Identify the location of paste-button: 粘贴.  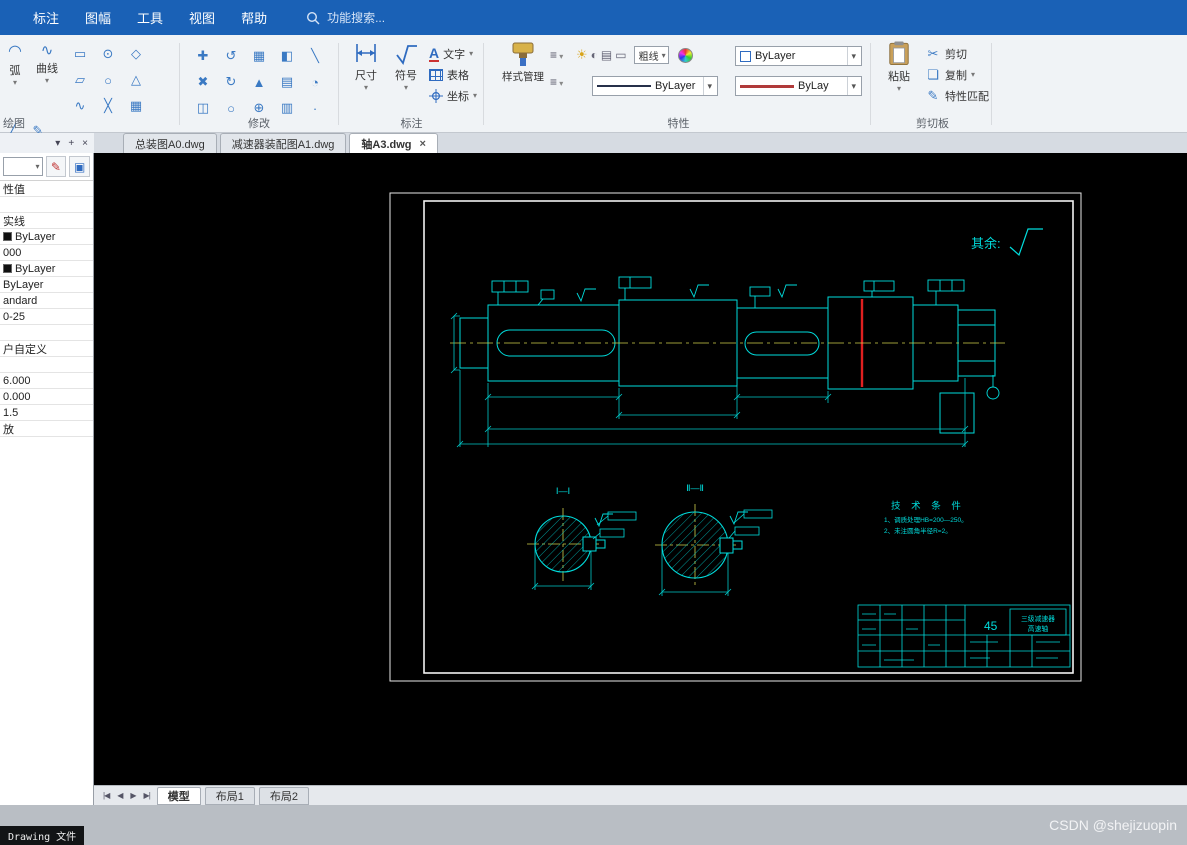
(899, 66).